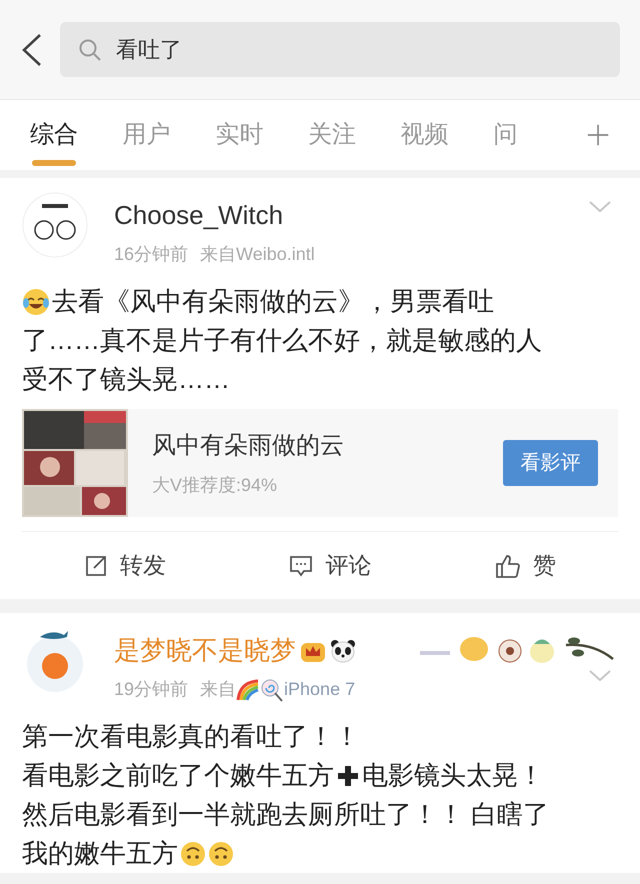 Image resolution: width=640 pixels, height=884 pixels. What do you see at coordinates (199, 215) in the screenshot?
I see `user-name: Choose_Witch` at bounding box center [199, 215].